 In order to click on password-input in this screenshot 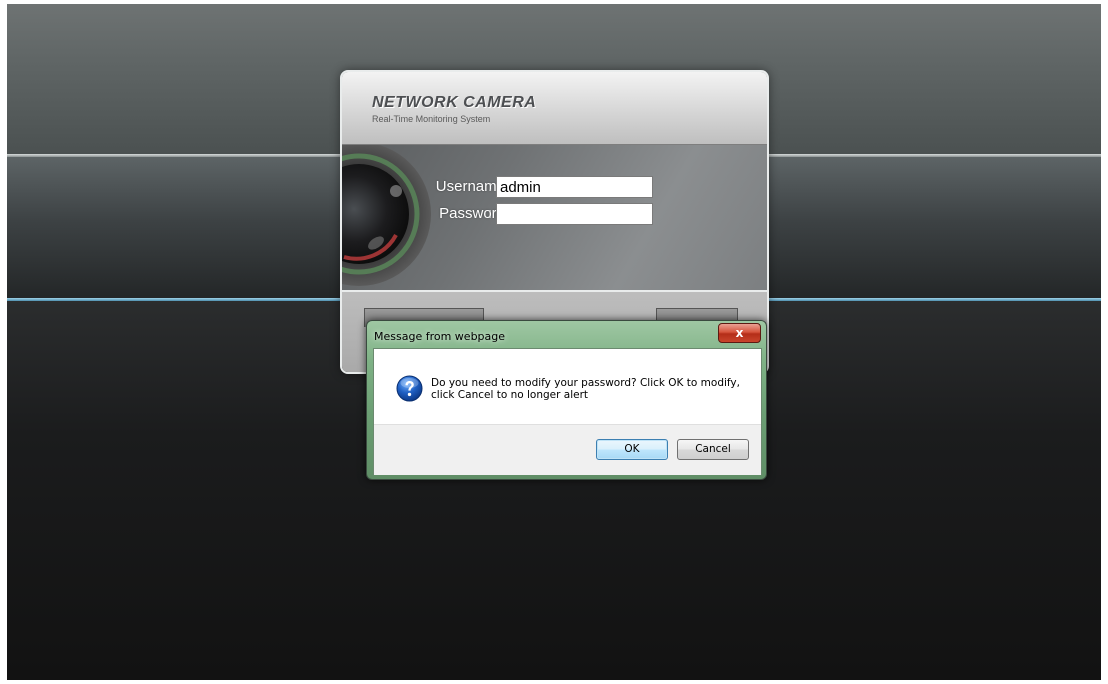, I will do `click(574, 214)`.